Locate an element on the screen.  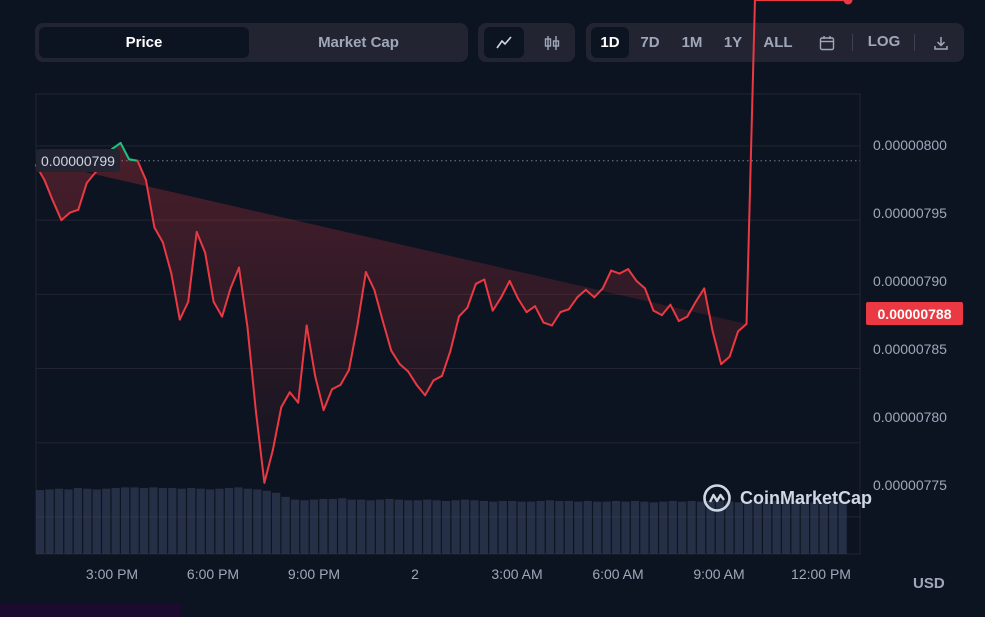
y-tick-label: 0.00000790 is located at coordinates (910, 281).